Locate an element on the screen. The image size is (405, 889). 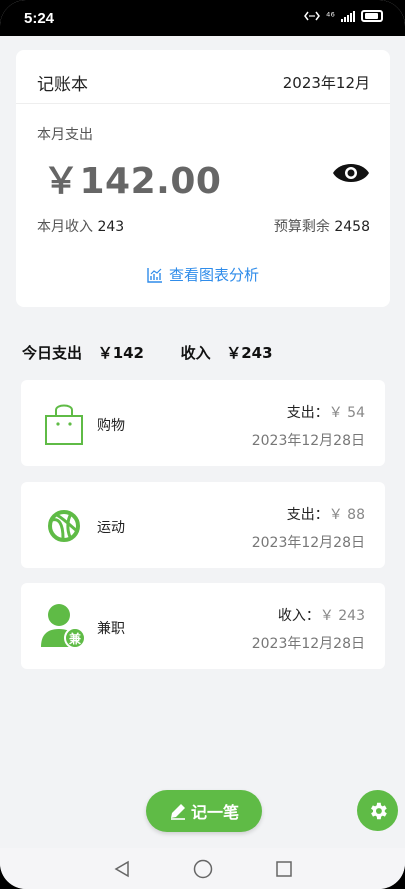
record-amount-value: ￥ 54 is located at coordinates (346, 413).